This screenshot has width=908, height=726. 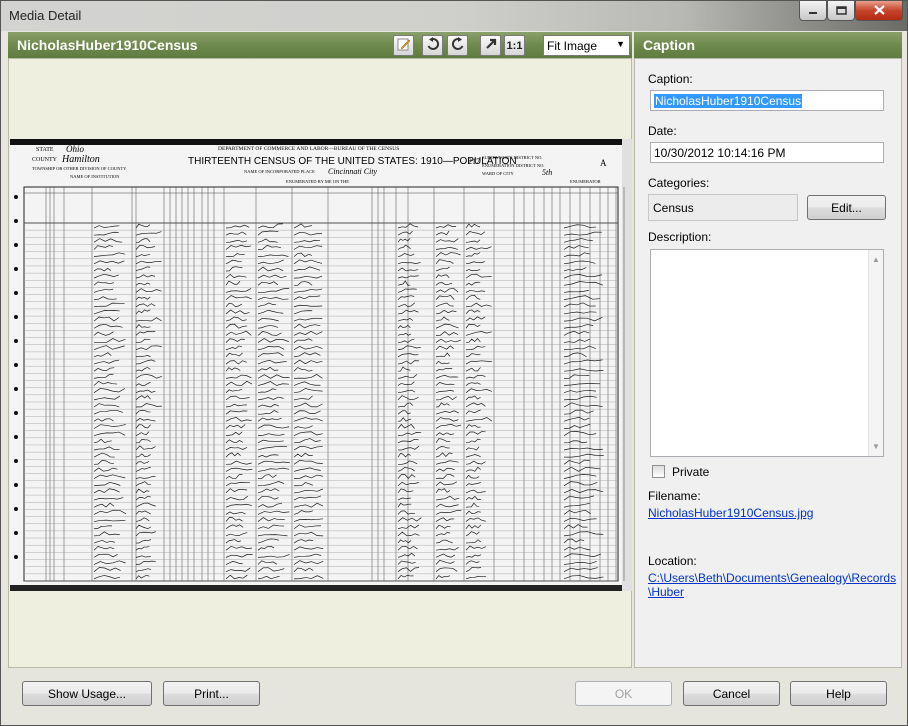 I want to click on edit-image-button, so click(x=403, y=45).